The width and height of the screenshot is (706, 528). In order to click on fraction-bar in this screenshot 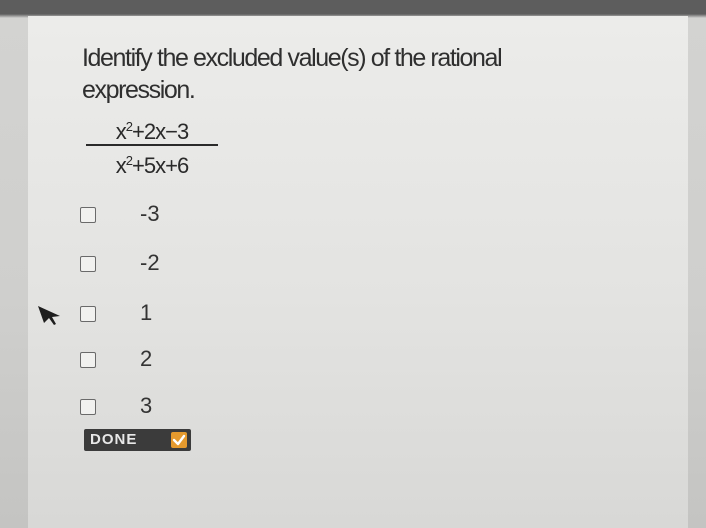, I will do `click(152, 145)`.